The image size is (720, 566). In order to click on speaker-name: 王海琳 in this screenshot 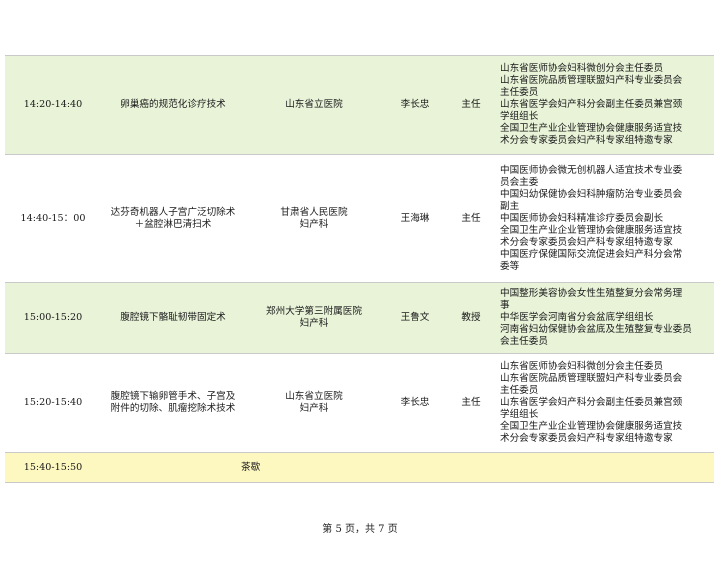, I will do `click(415, 218)`.